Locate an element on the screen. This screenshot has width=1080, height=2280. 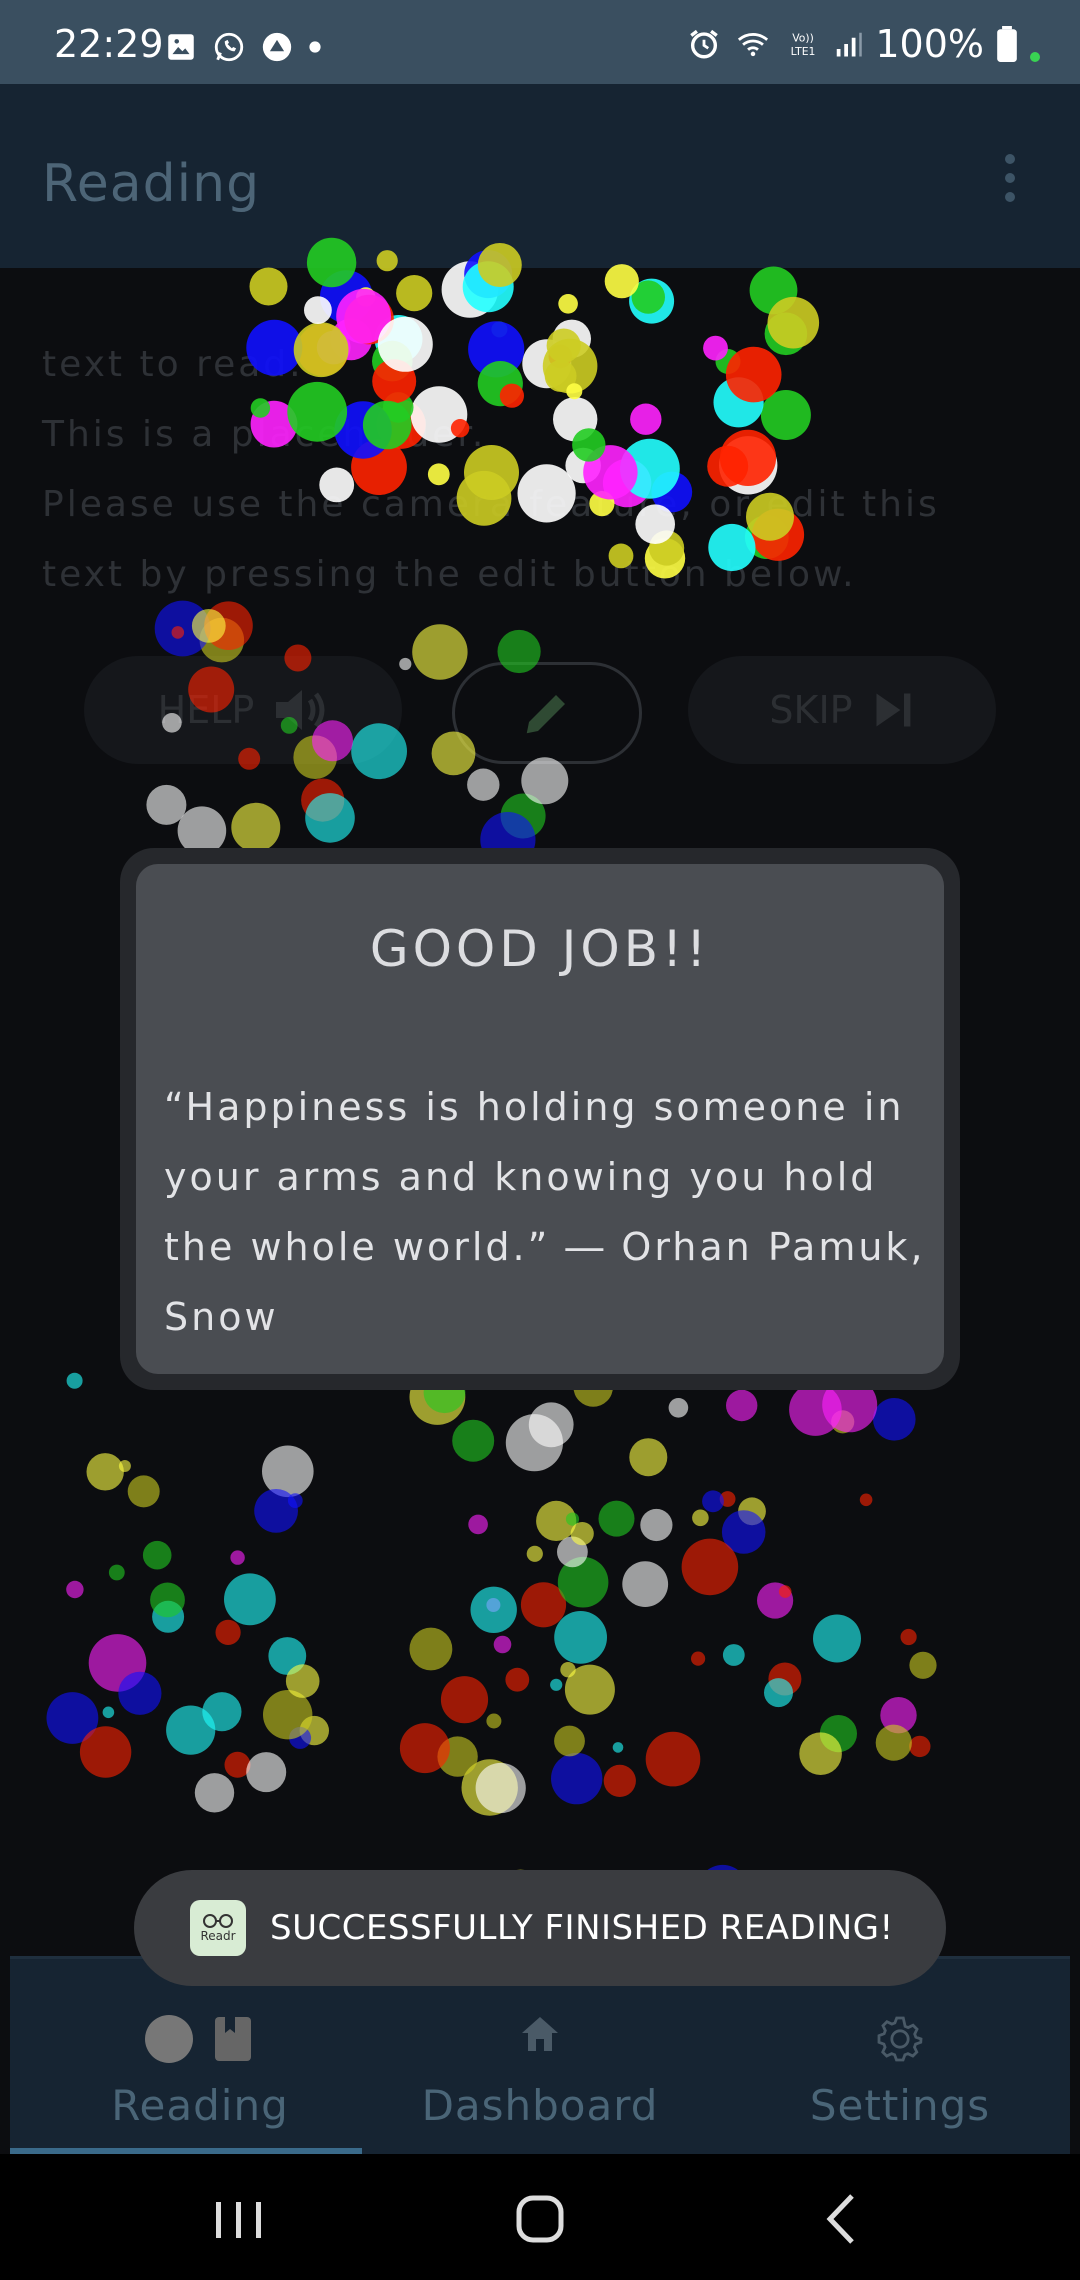
edit-button is located at coordinates (547, 713).